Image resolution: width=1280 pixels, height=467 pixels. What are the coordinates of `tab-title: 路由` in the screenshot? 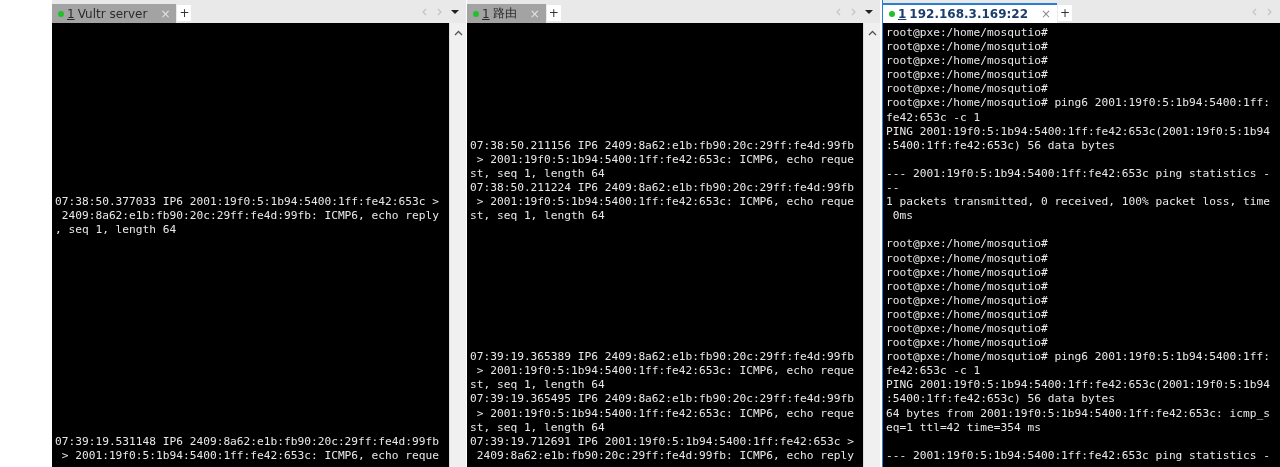 It's located at (504, 13).